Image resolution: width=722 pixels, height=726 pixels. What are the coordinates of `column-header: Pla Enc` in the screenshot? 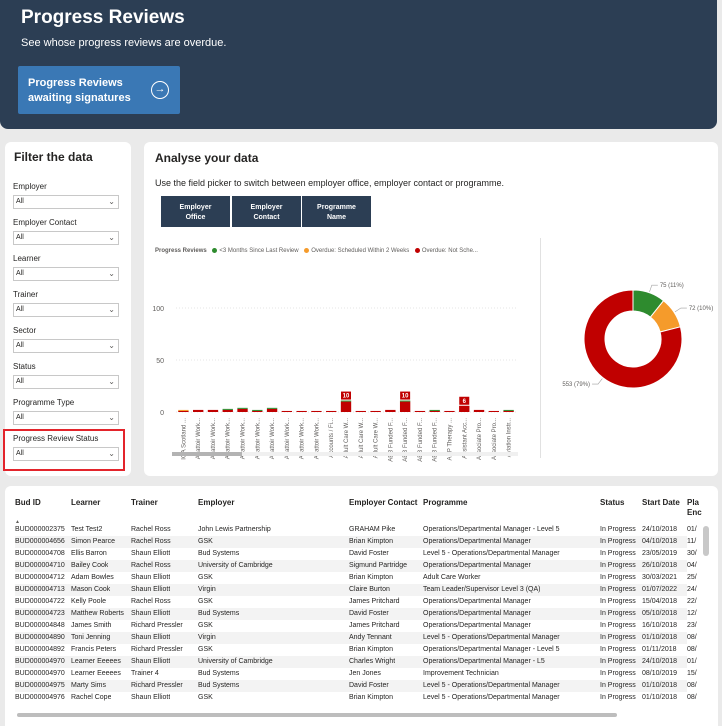 It's located at (695, 508).